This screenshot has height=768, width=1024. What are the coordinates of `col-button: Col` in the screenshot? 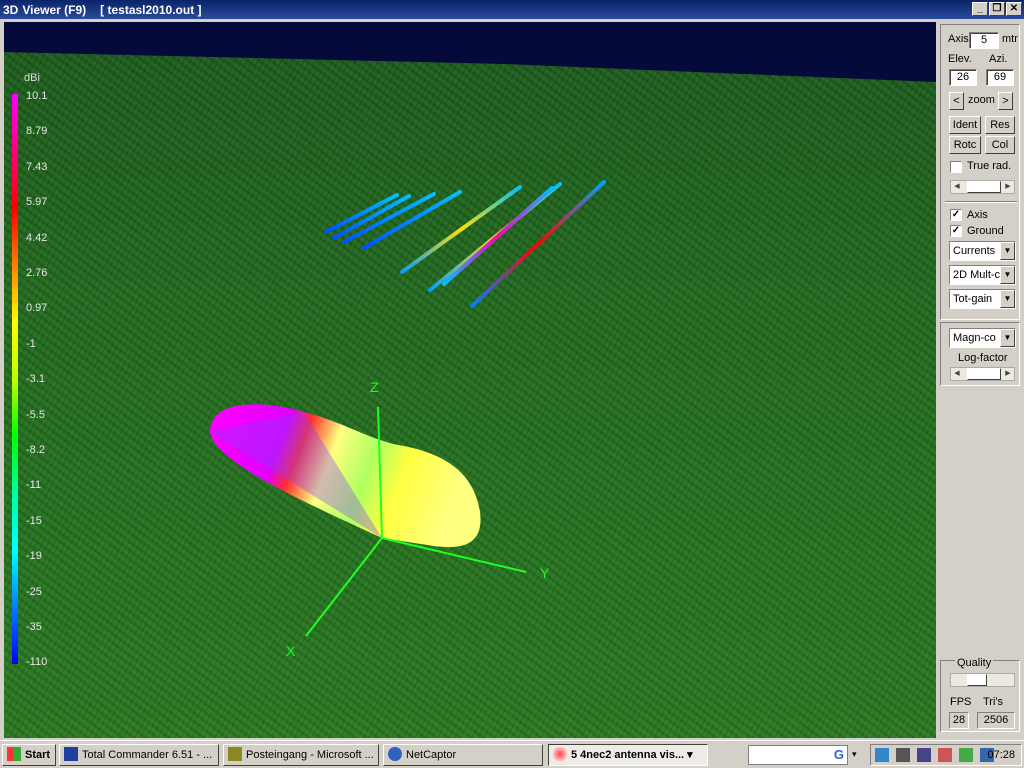 It's located at (1000, 145).